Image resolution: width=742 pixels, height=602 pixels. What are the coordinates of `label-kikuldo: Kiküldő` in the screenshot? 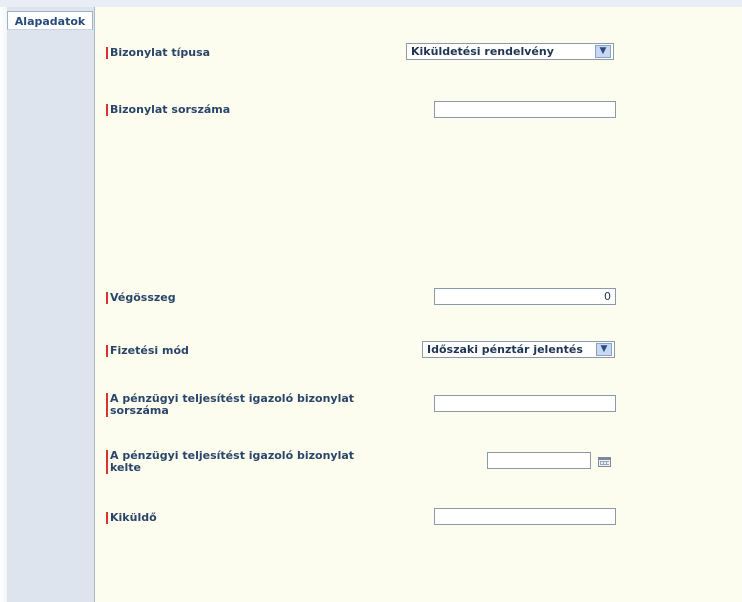 It's located at (131, 518).